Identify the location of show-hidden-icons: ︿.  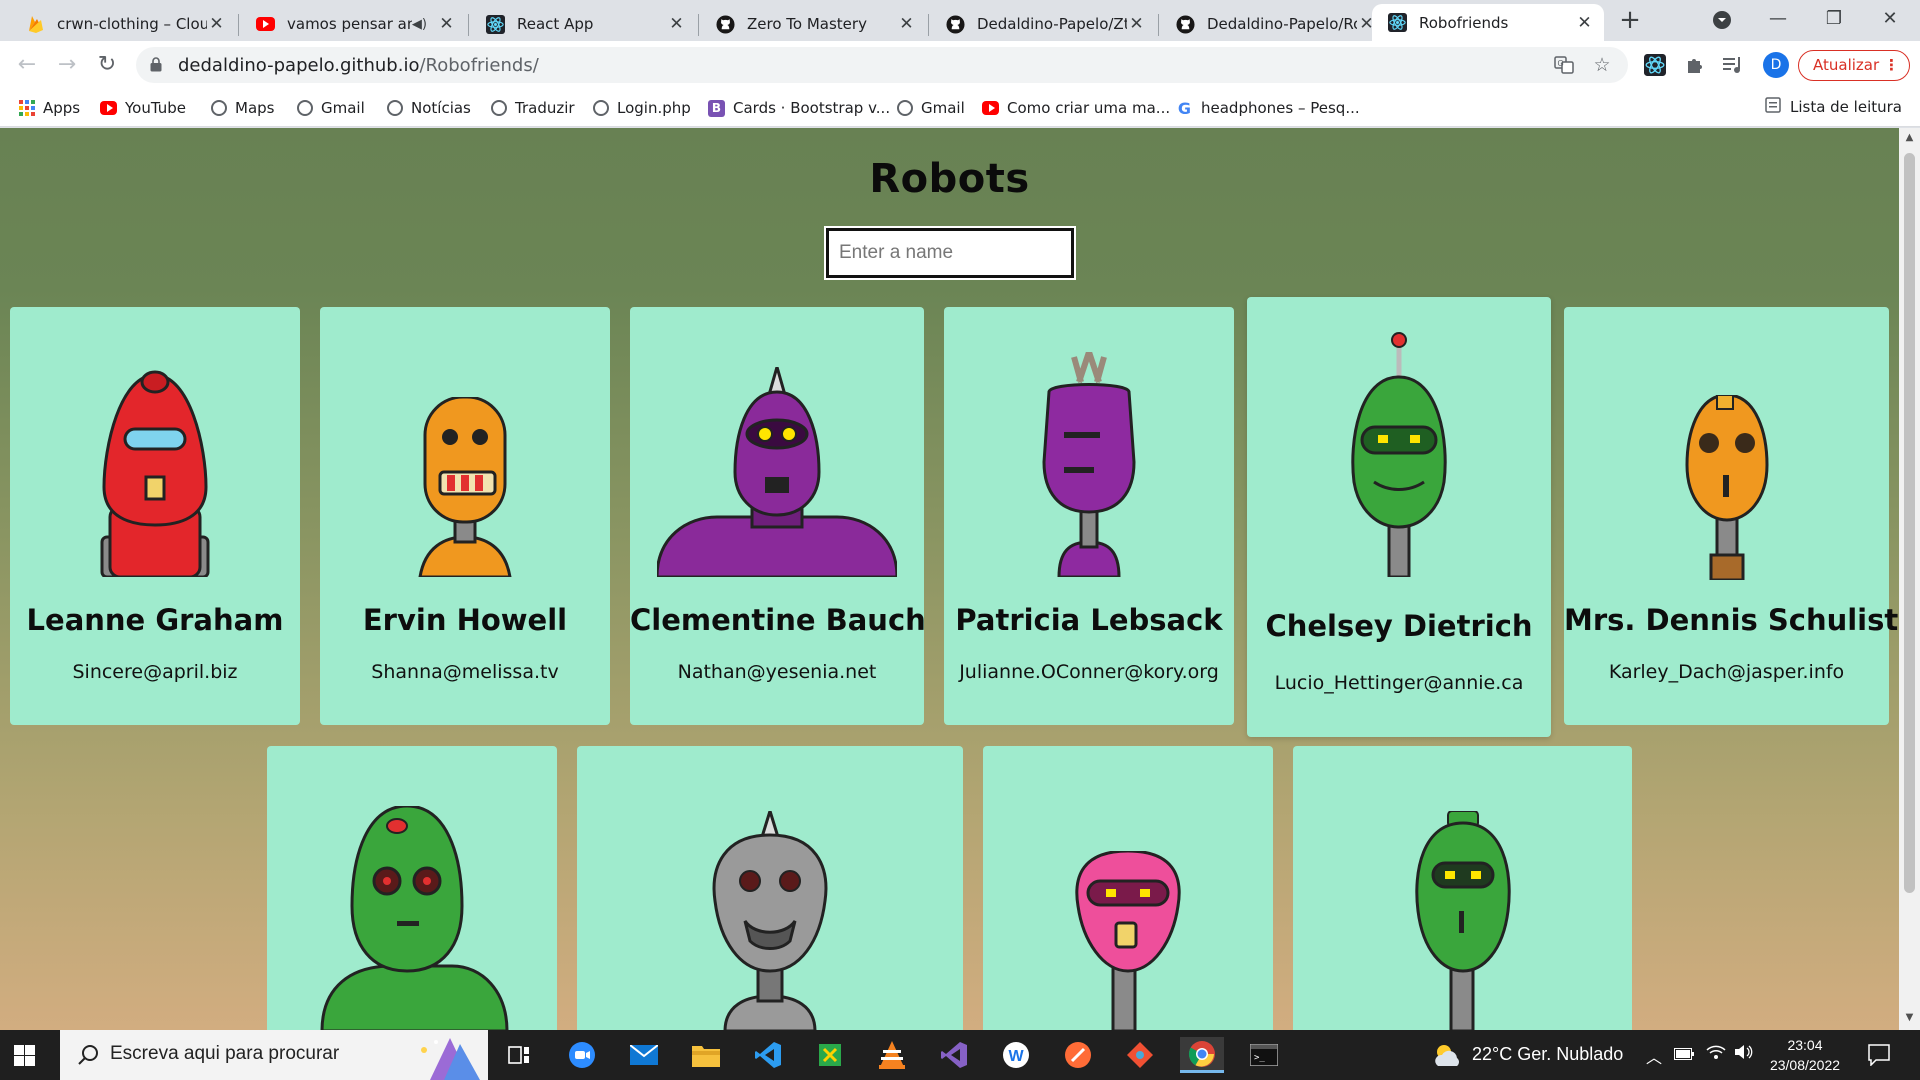
(1654, 1056).